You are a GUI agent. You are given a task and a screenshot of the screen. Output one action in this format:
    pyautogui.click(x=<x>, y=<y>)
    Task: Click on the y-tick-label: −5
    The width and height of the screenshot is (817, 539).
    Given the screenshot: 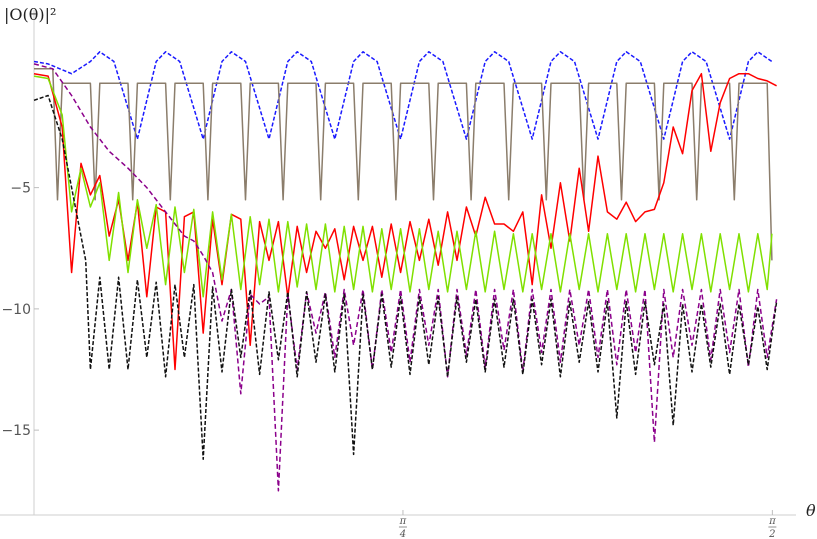 What is the action you would take?
    pyautogui.click(x=20, y=189)
    